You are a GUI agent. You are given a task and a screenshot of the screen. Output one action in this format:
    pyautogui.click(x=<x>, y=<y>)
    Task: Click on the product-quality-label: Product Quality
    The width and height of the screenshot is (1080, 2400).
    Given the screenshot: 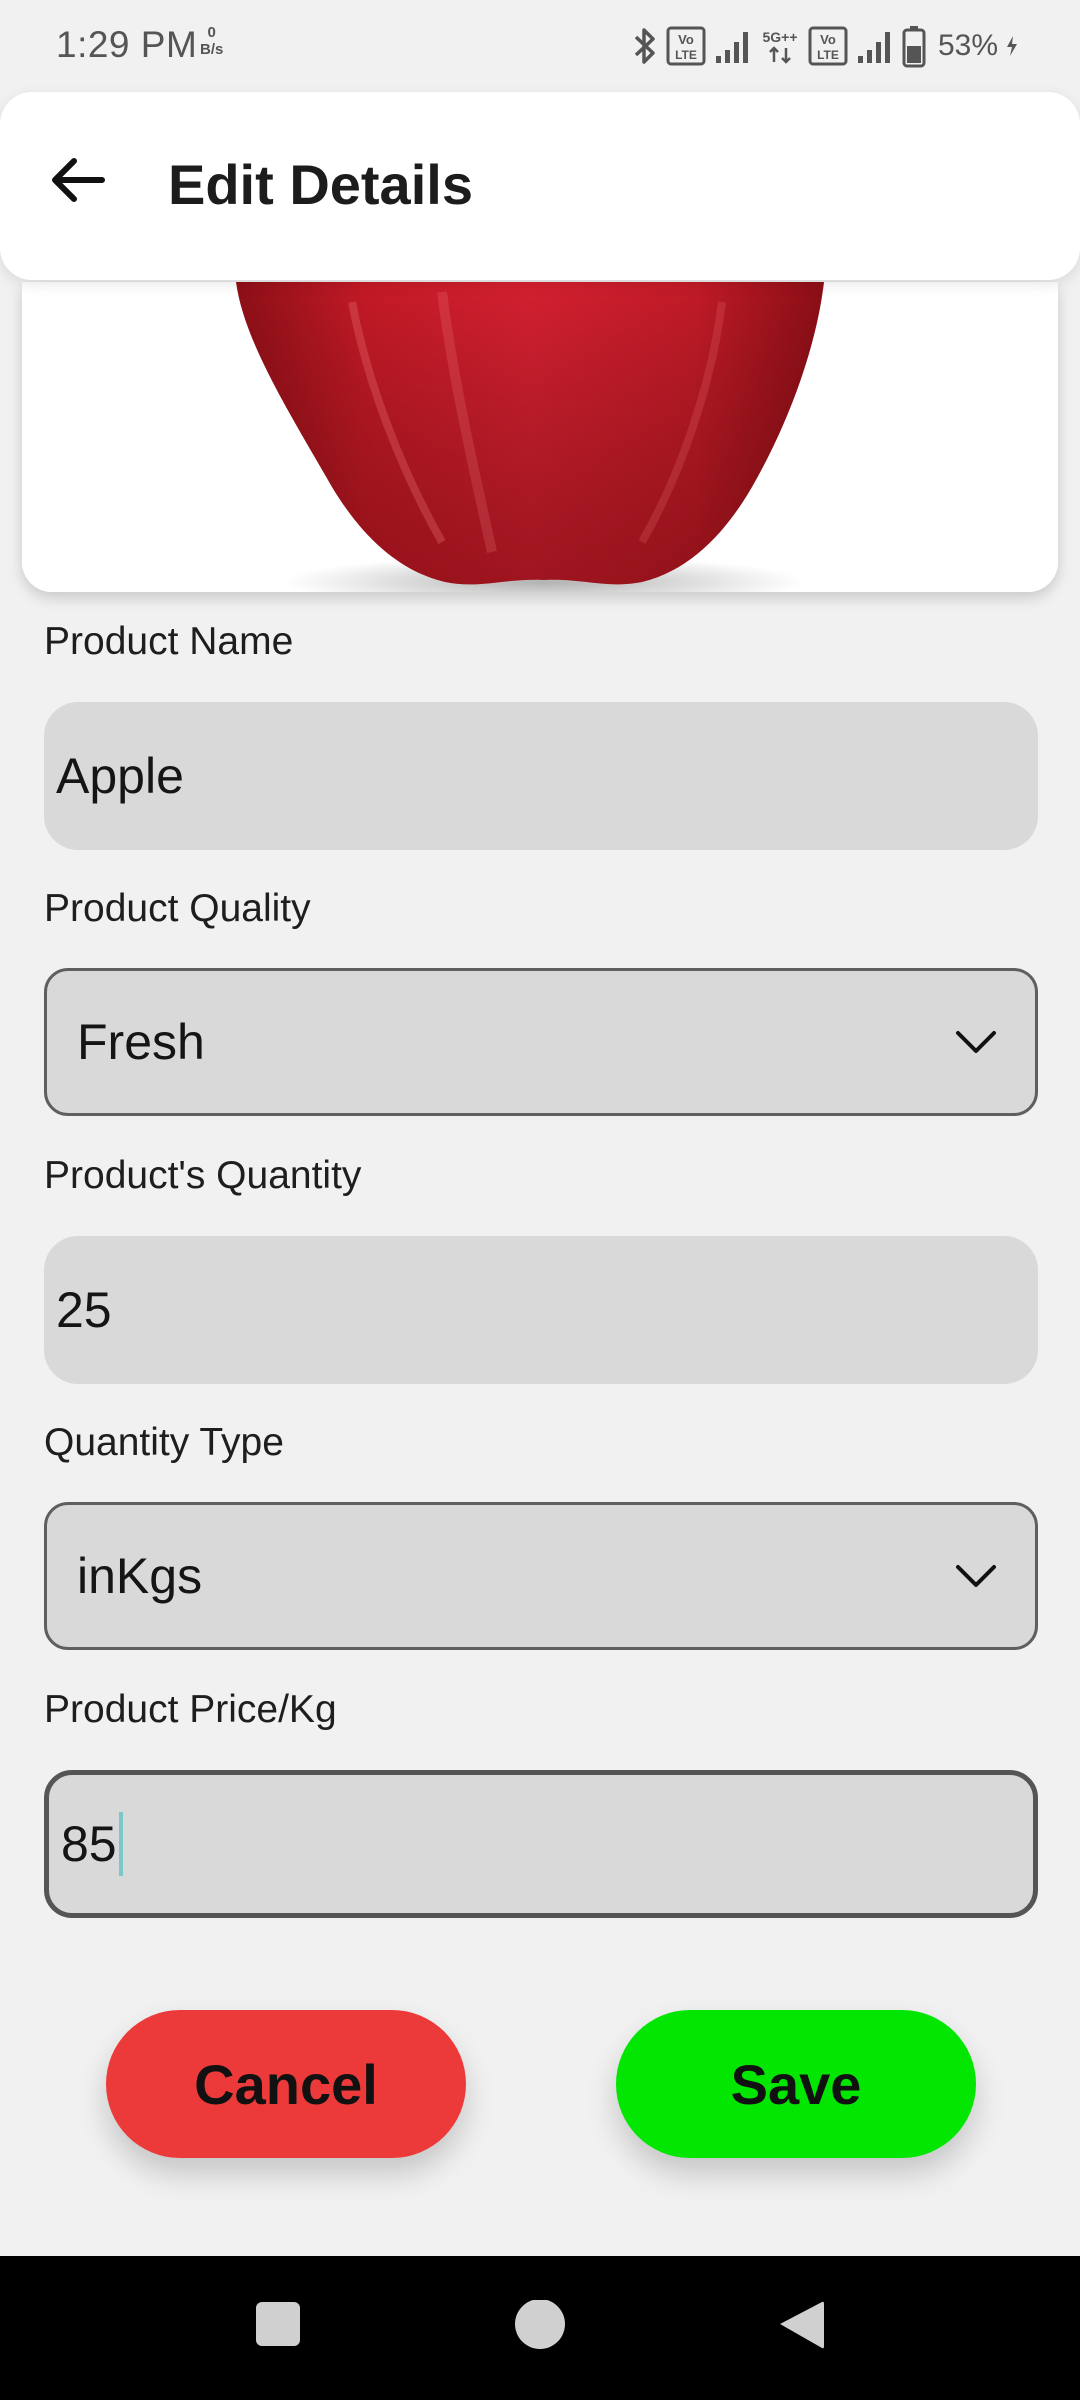 What is the action you would take?
    pyautogui.click(x=177, y=908)
    